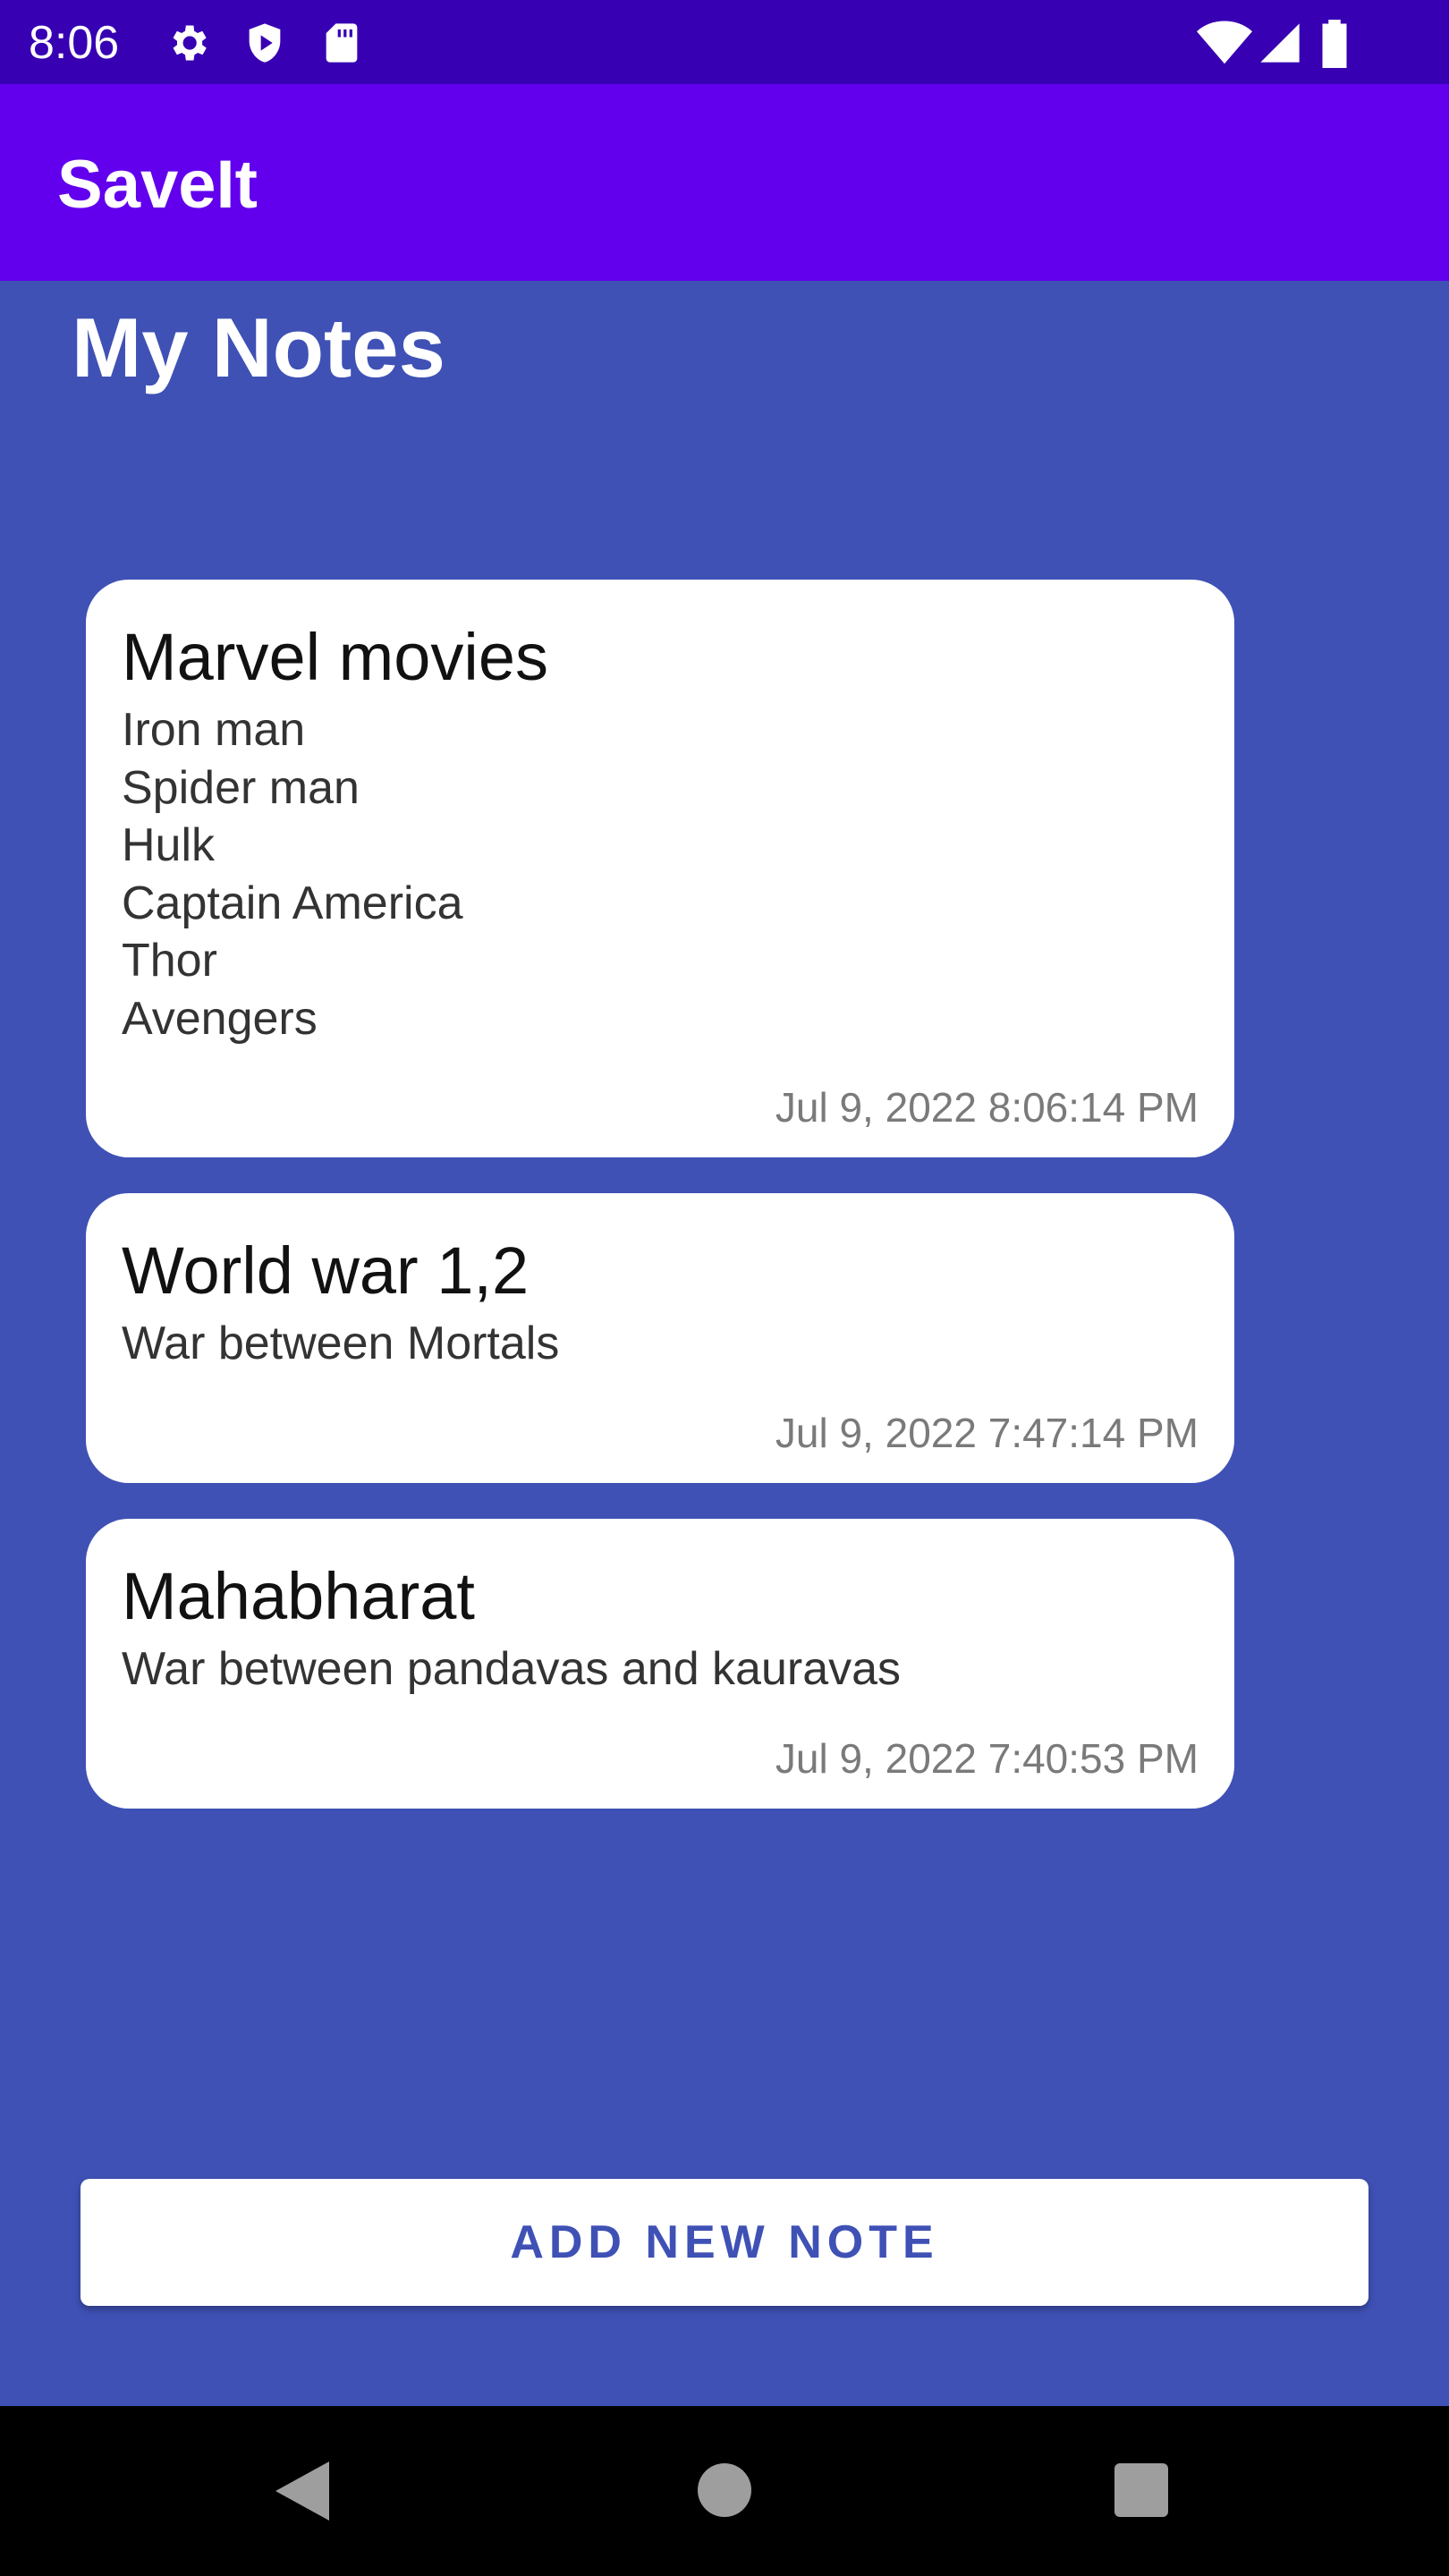  What do you see at coordinates (1334, 44) in the screenshot?
I see `battery-icon` at bounding box center [1334, 44].